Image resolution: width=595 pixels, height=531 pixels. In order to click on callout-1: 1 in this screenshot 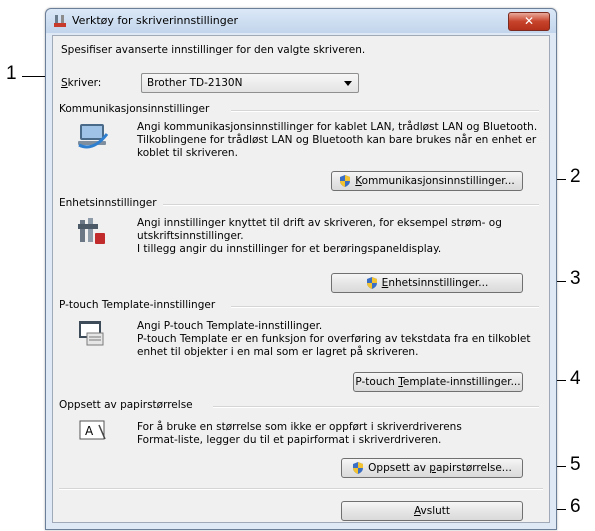, I will do `click(11, 73)`.